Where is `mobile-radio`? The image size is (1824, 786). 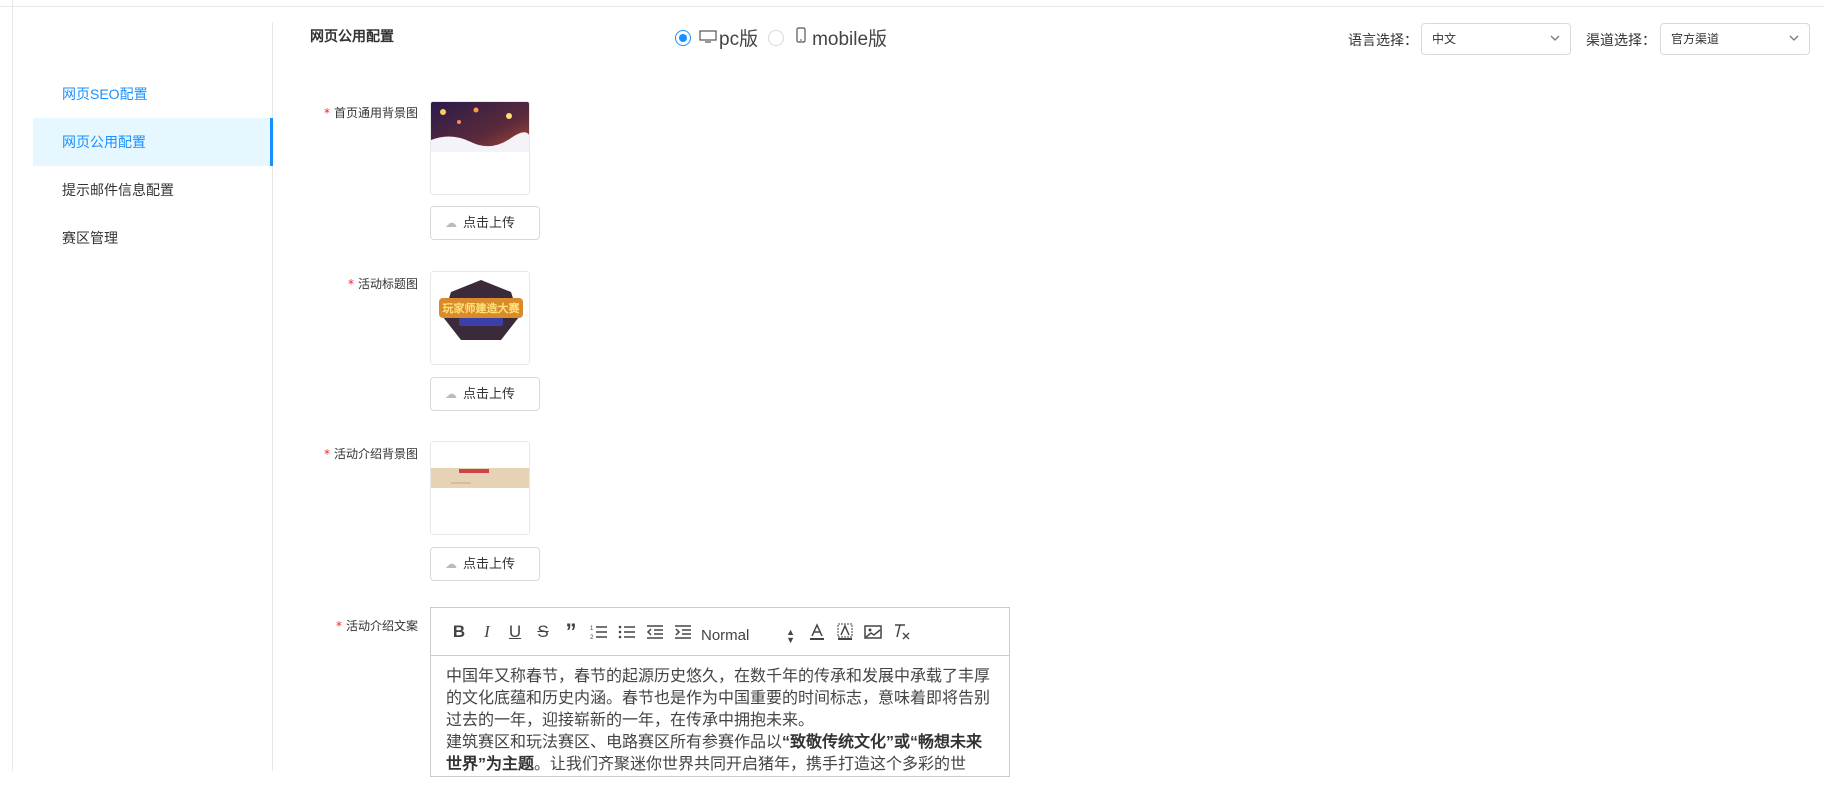 mobile-radio is located at coordinates (776, 37).